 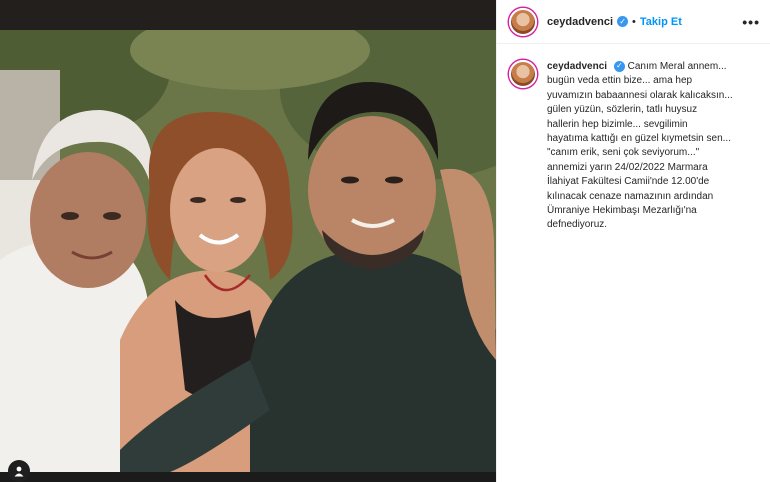 I want to click on follow-button: Takip Et, so click(x=661, y=22).